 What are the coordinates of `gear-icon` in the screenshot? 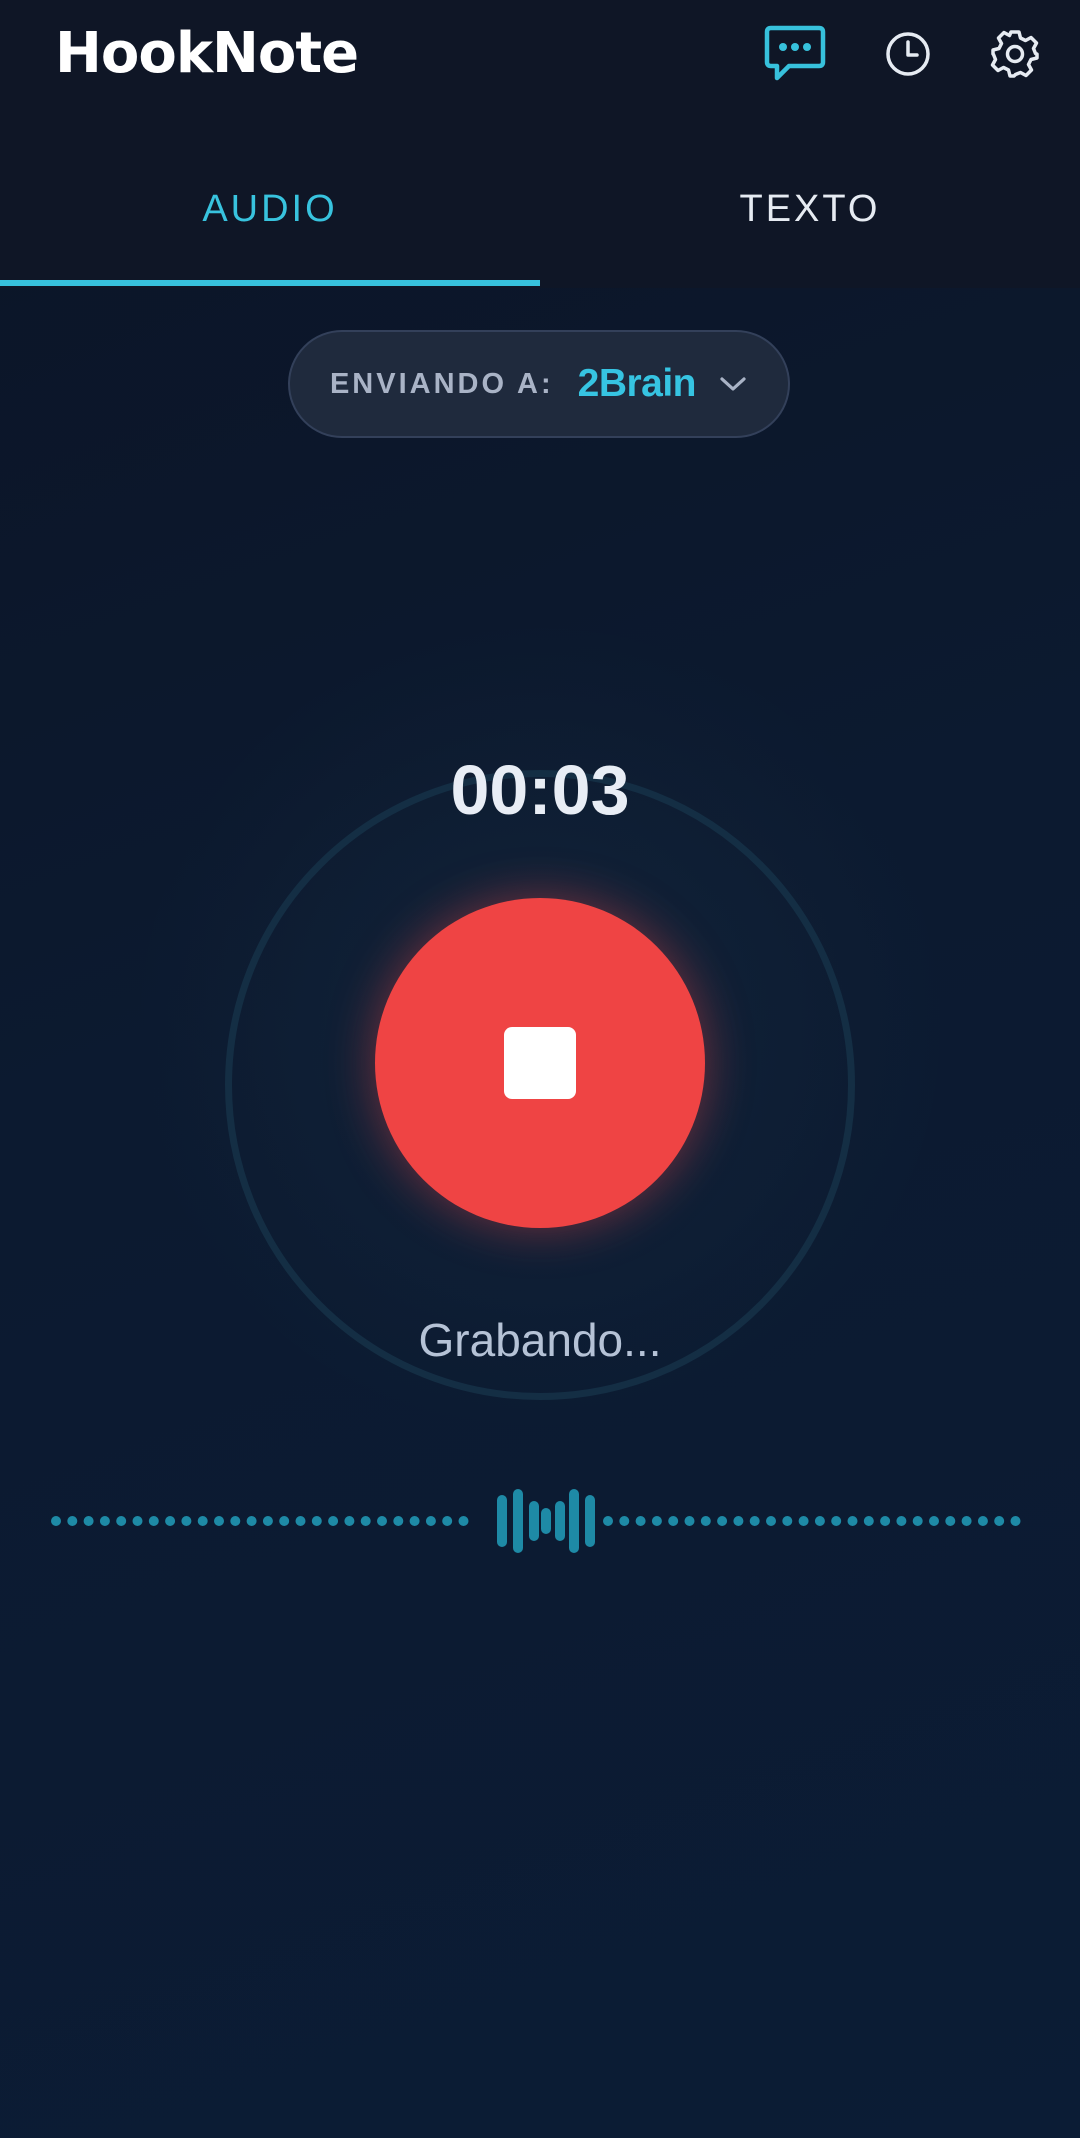 It's located at (1014, 54).